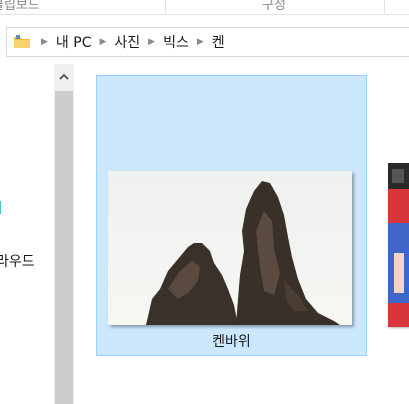 The height and width of the screenshot is (404, 409). What do you see at coordinates (23, 42) in the screenshot?
I see `folder-icon` at bounding box center [23, 42].